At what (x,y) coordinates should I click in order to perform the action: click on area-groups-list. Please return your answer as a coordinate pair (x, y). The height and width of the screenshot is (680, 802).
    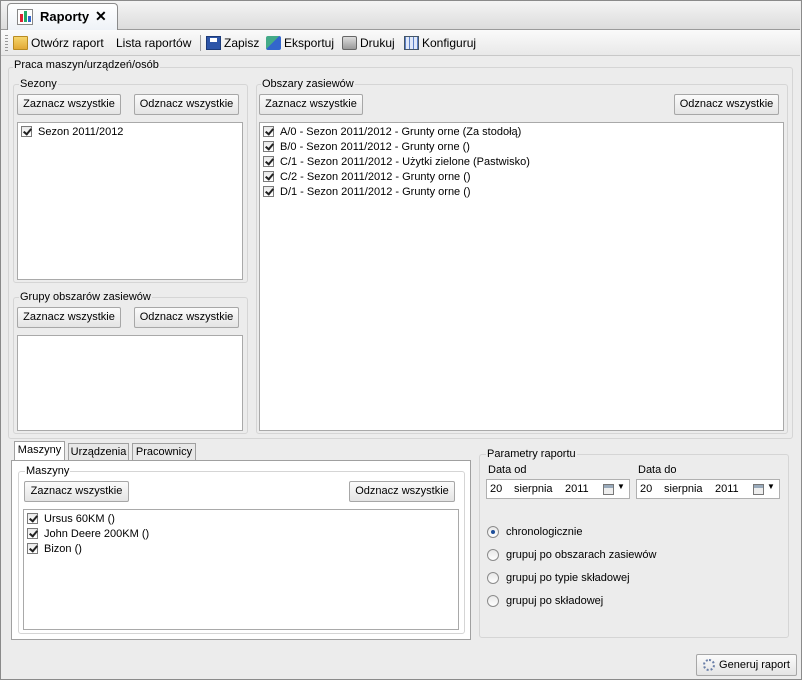
    Looking at the image, I should click on (130, 383).